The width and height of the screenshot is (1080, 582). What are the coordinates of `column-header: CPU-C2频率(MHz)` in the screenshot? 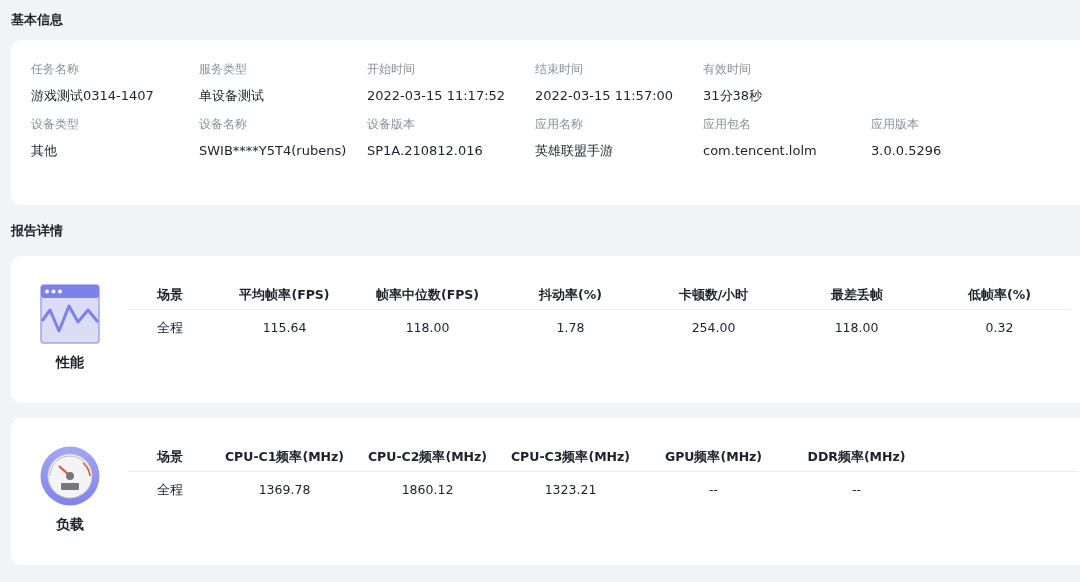 It's located at (427, 459).